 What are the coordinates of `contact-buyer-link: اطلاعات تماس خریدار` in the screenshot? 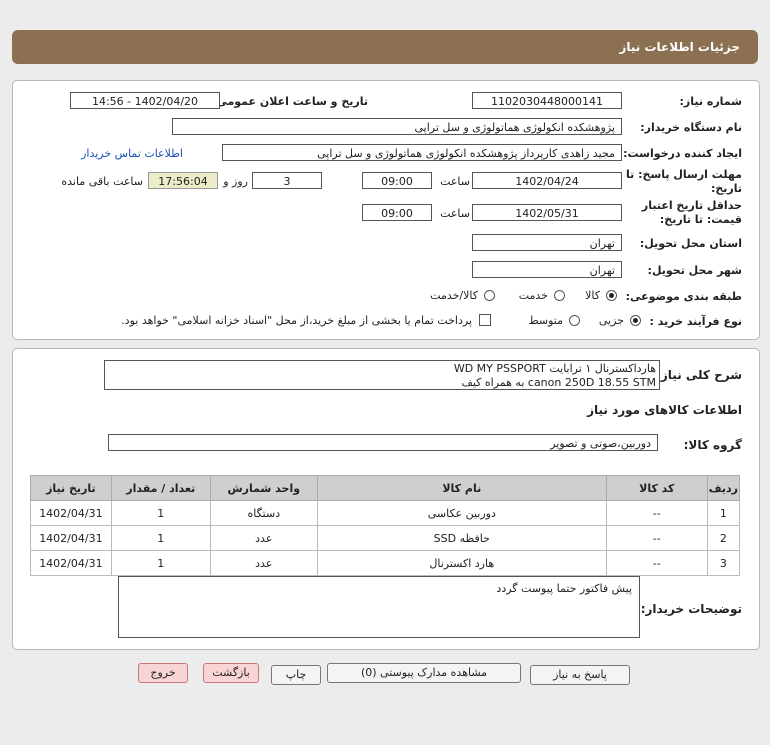 It's located at (132, 153).